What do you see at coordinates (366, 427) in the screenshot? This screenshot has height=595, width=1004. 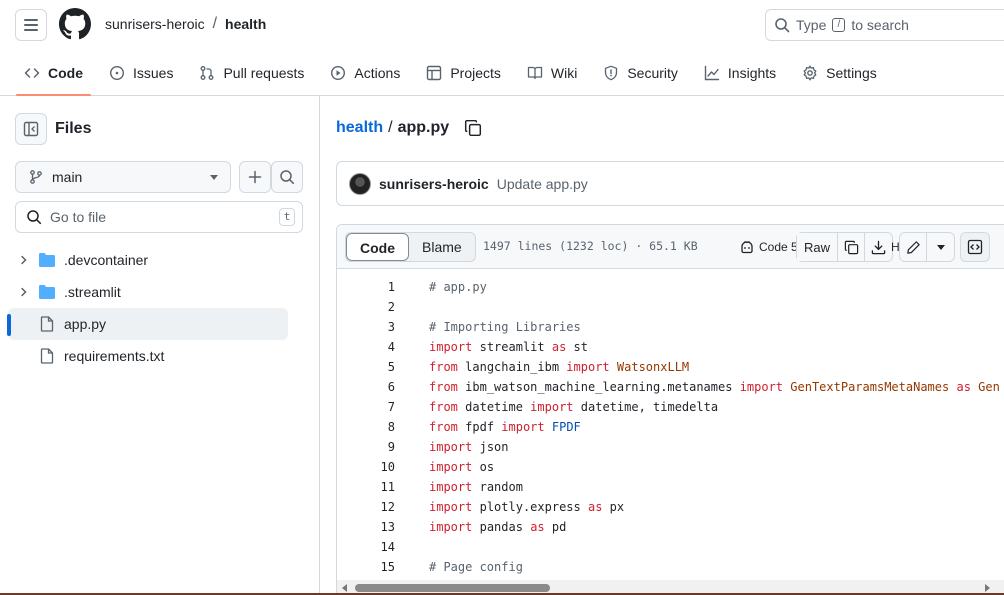 I see `line-number: 8` at bounding box center [366, 427].